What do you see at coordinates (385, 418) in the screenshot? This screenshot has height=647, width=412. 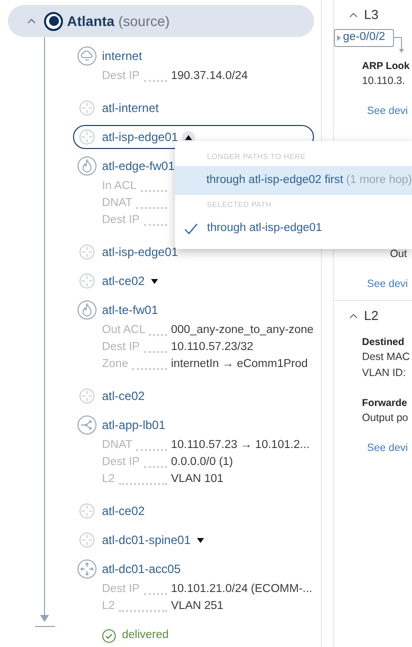 I see `info-text: Output po` at bounding box center [385, 418].